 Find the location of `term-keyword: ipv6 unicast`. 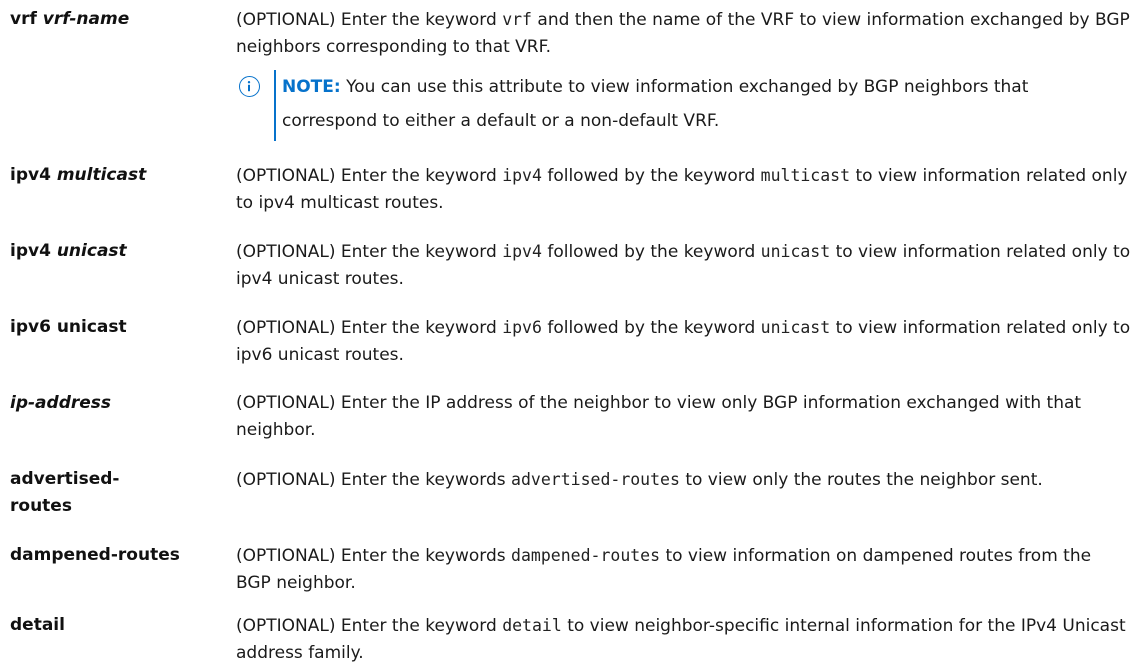

term-keyword: ipv6 unicast is located at coordinates (68, 327).